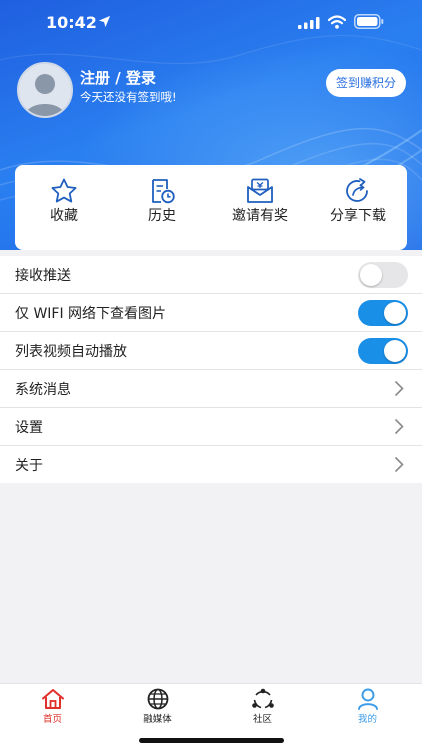 The height and width of the screenshot is (751, 422). What do you see at coordinates (91, 314) in the screenshot?
I see `setting-label: 仅 WIFI 网络下查看图片` at bounding box center [91, 314].